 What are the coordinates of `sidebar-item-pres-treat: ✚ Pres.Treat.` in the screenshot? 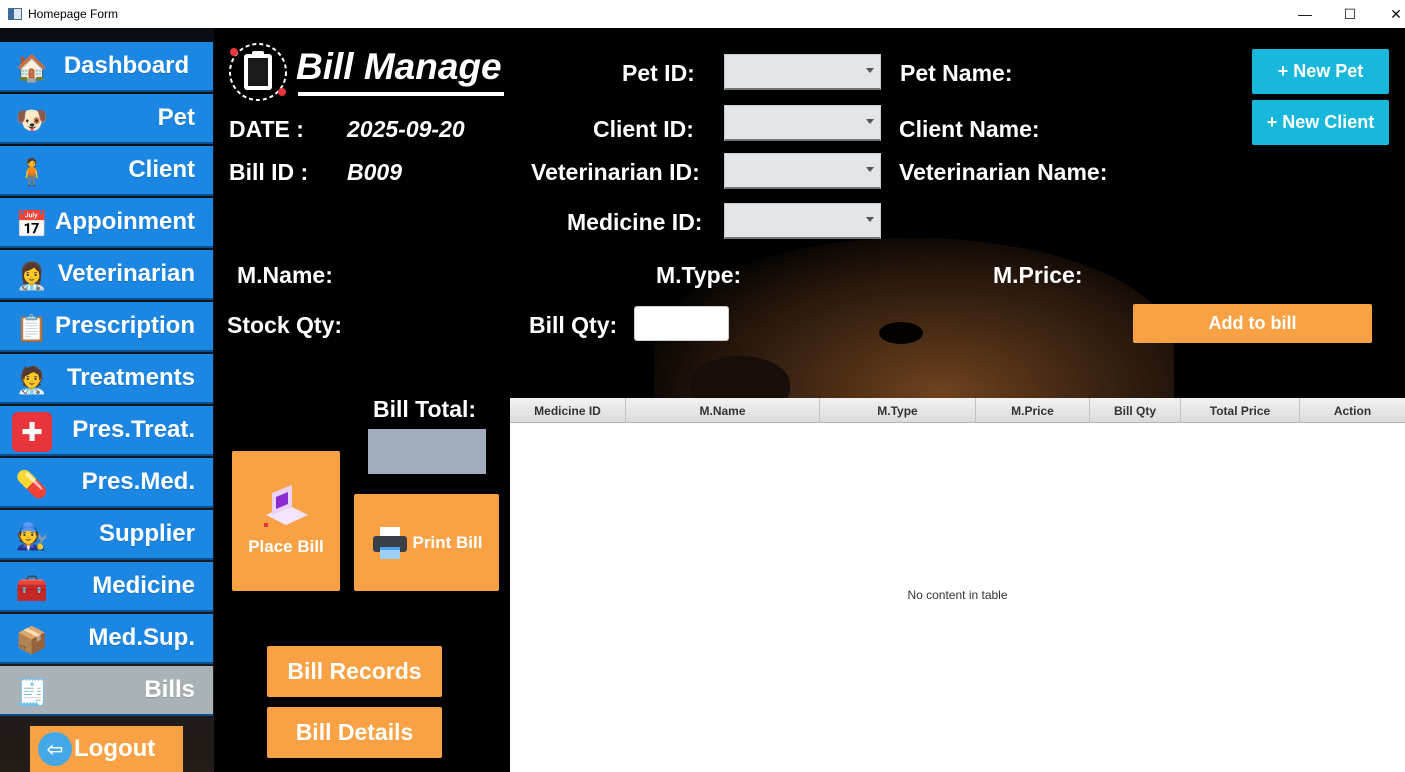 It's located at (106, 431).